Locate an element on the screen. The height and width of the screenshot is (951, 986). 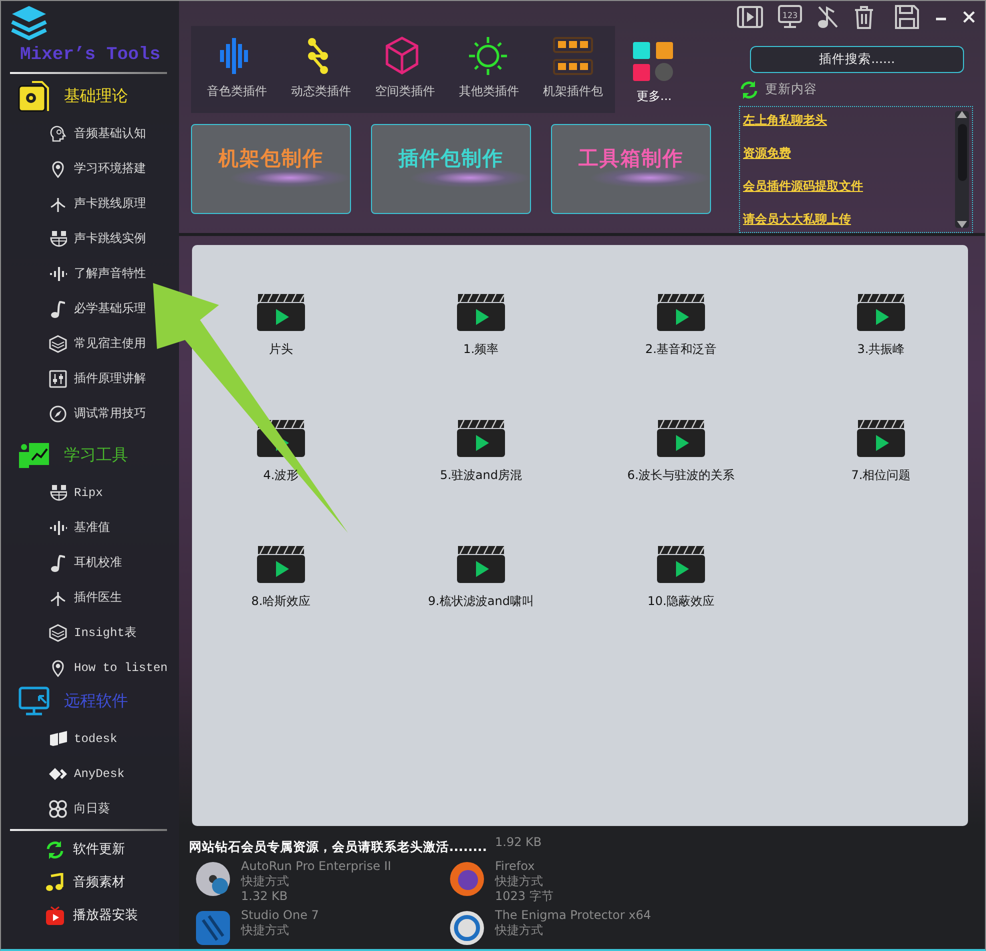
video-title: 6.波长与驻波的关系 is located at coordinates (681, 475).